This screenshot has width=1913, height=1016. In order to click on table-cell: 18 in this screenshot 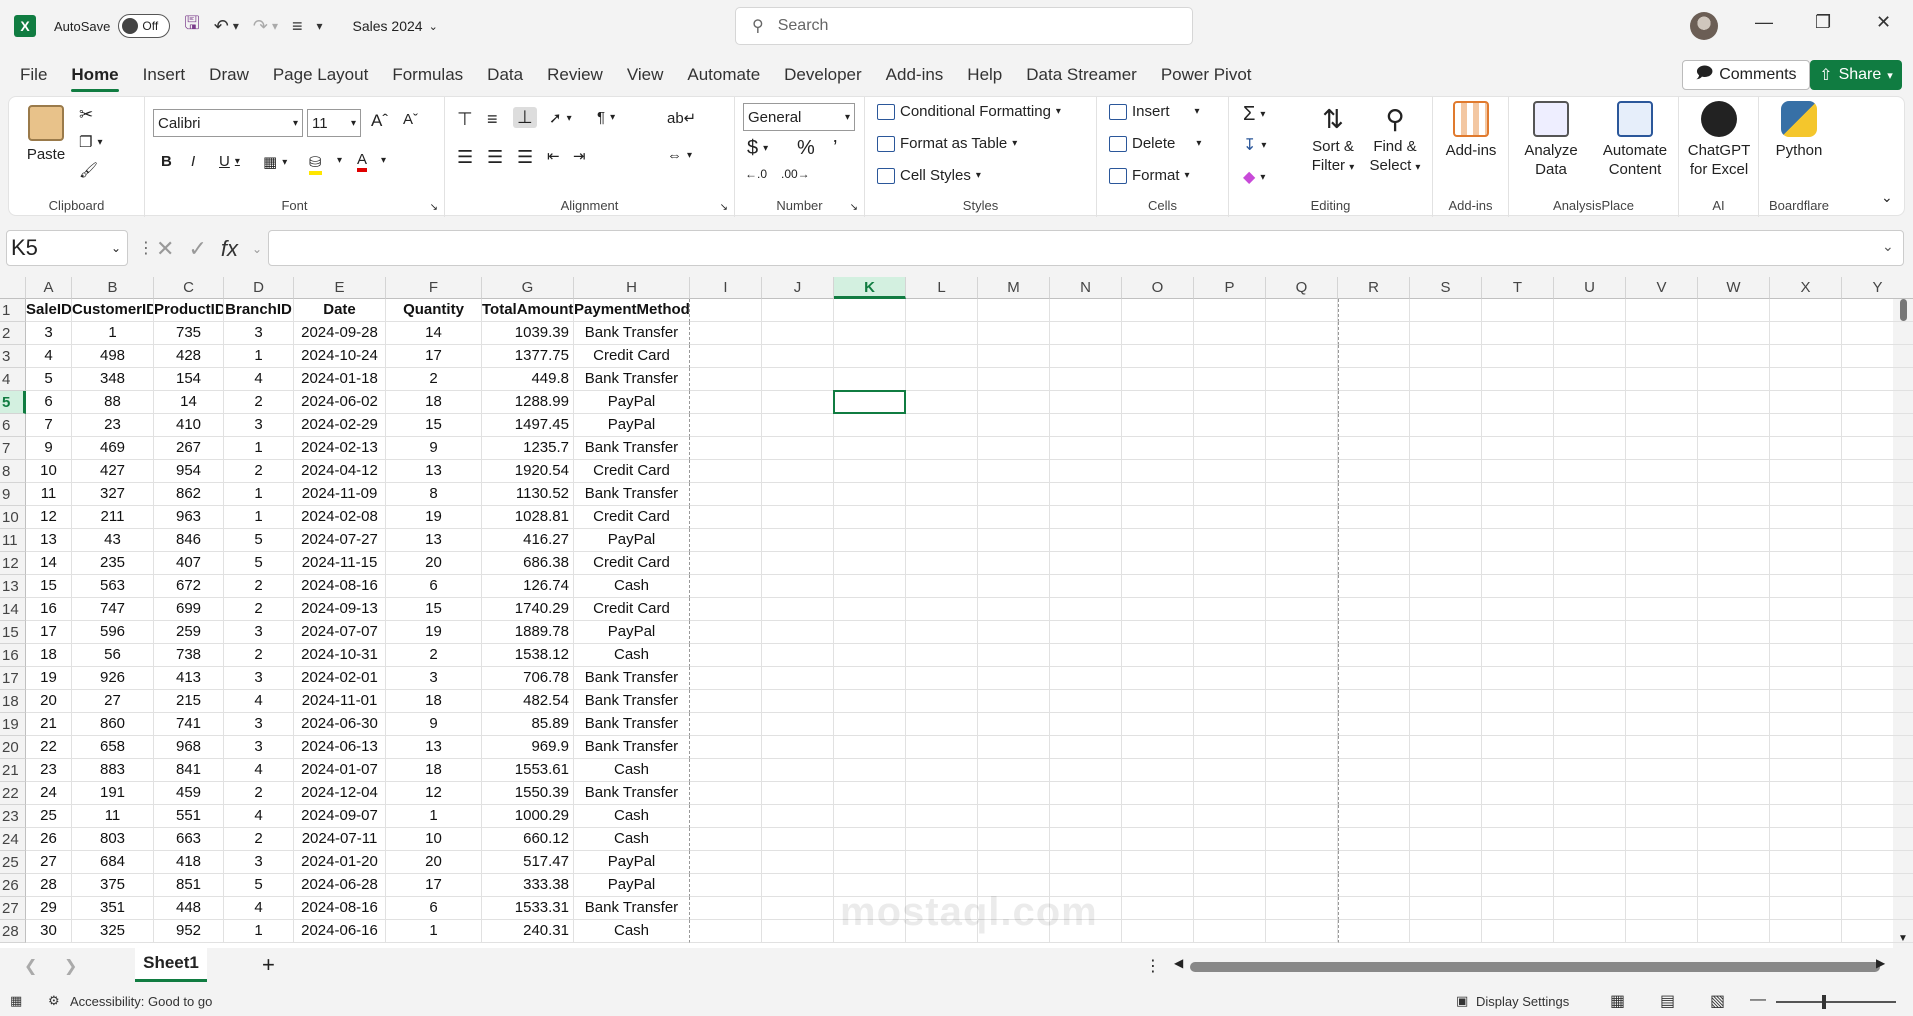, I will do `click(49, 655)`.